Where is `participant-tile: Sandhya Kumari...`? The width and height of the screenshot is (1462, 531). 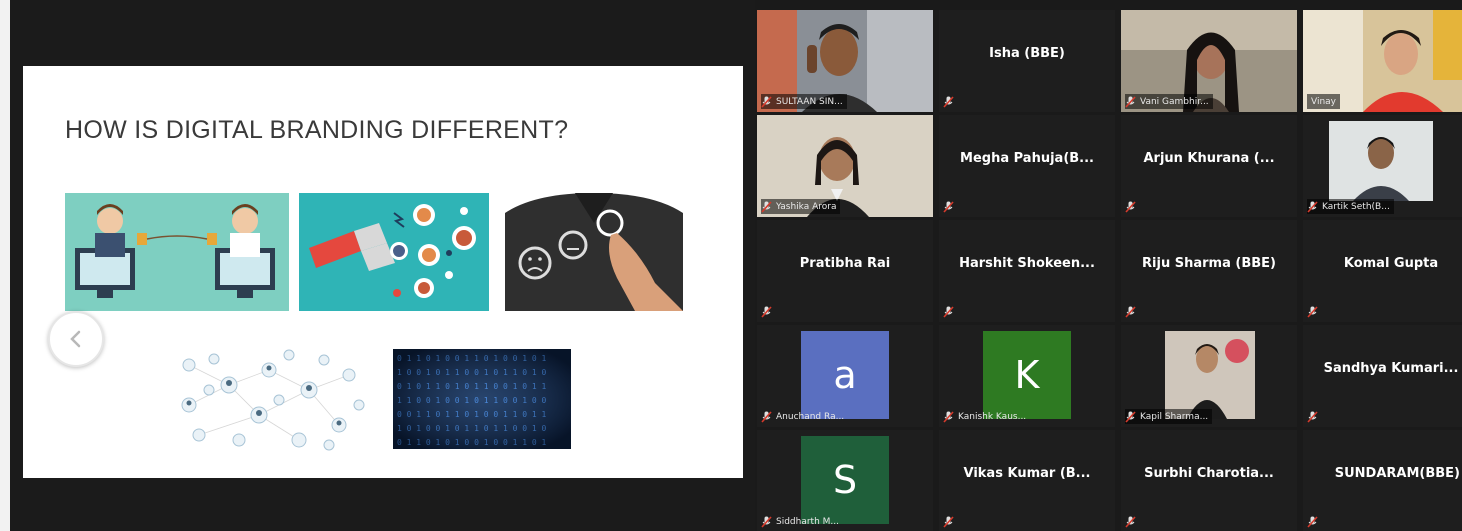
participant-tile: Sandhya Kumari... is located at coordinates (1382, 376).